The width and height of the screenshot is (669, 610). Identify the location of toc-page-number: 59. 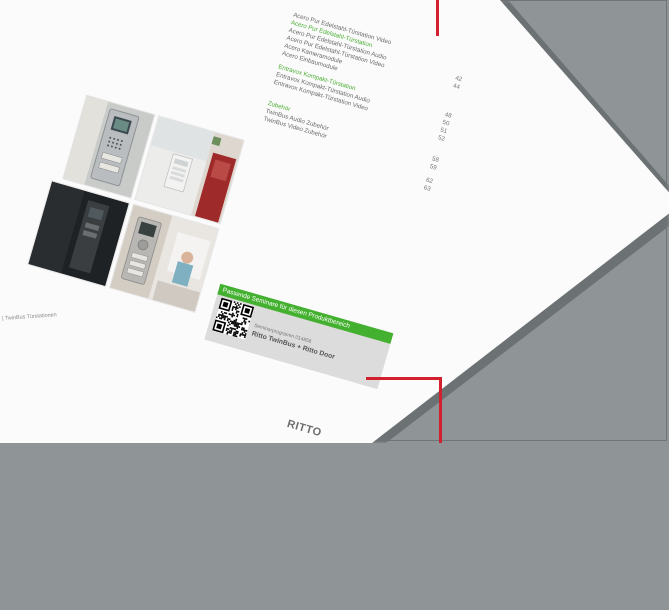
(433, 167).